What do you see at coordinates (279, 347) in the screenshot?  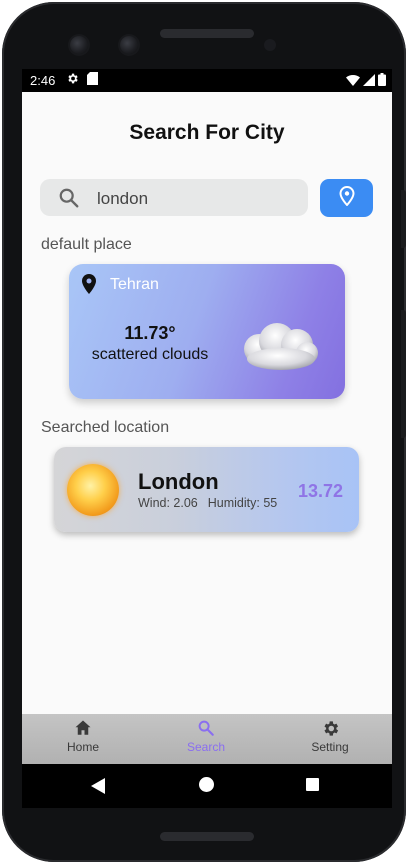 I see `cloud-icon` at bounding box center [279, 347].